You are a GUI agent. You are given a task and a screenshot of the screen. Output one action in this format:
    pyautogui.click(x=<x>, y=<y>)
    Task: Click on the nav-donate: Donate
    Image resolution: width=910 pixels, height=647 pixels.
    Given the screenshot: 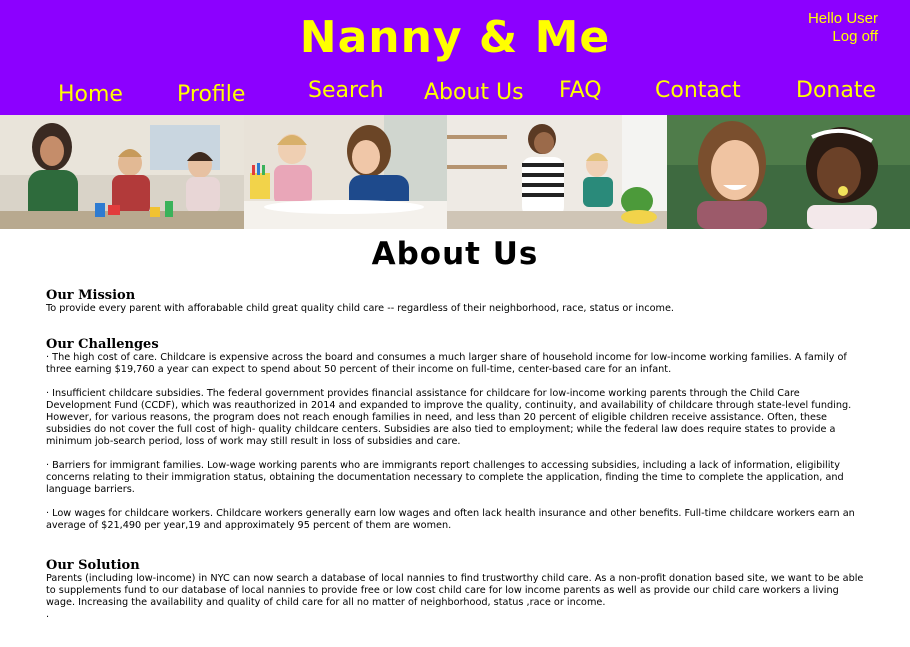 What is the action you would take?
    pyautogui.click(x=836, y=90)
    